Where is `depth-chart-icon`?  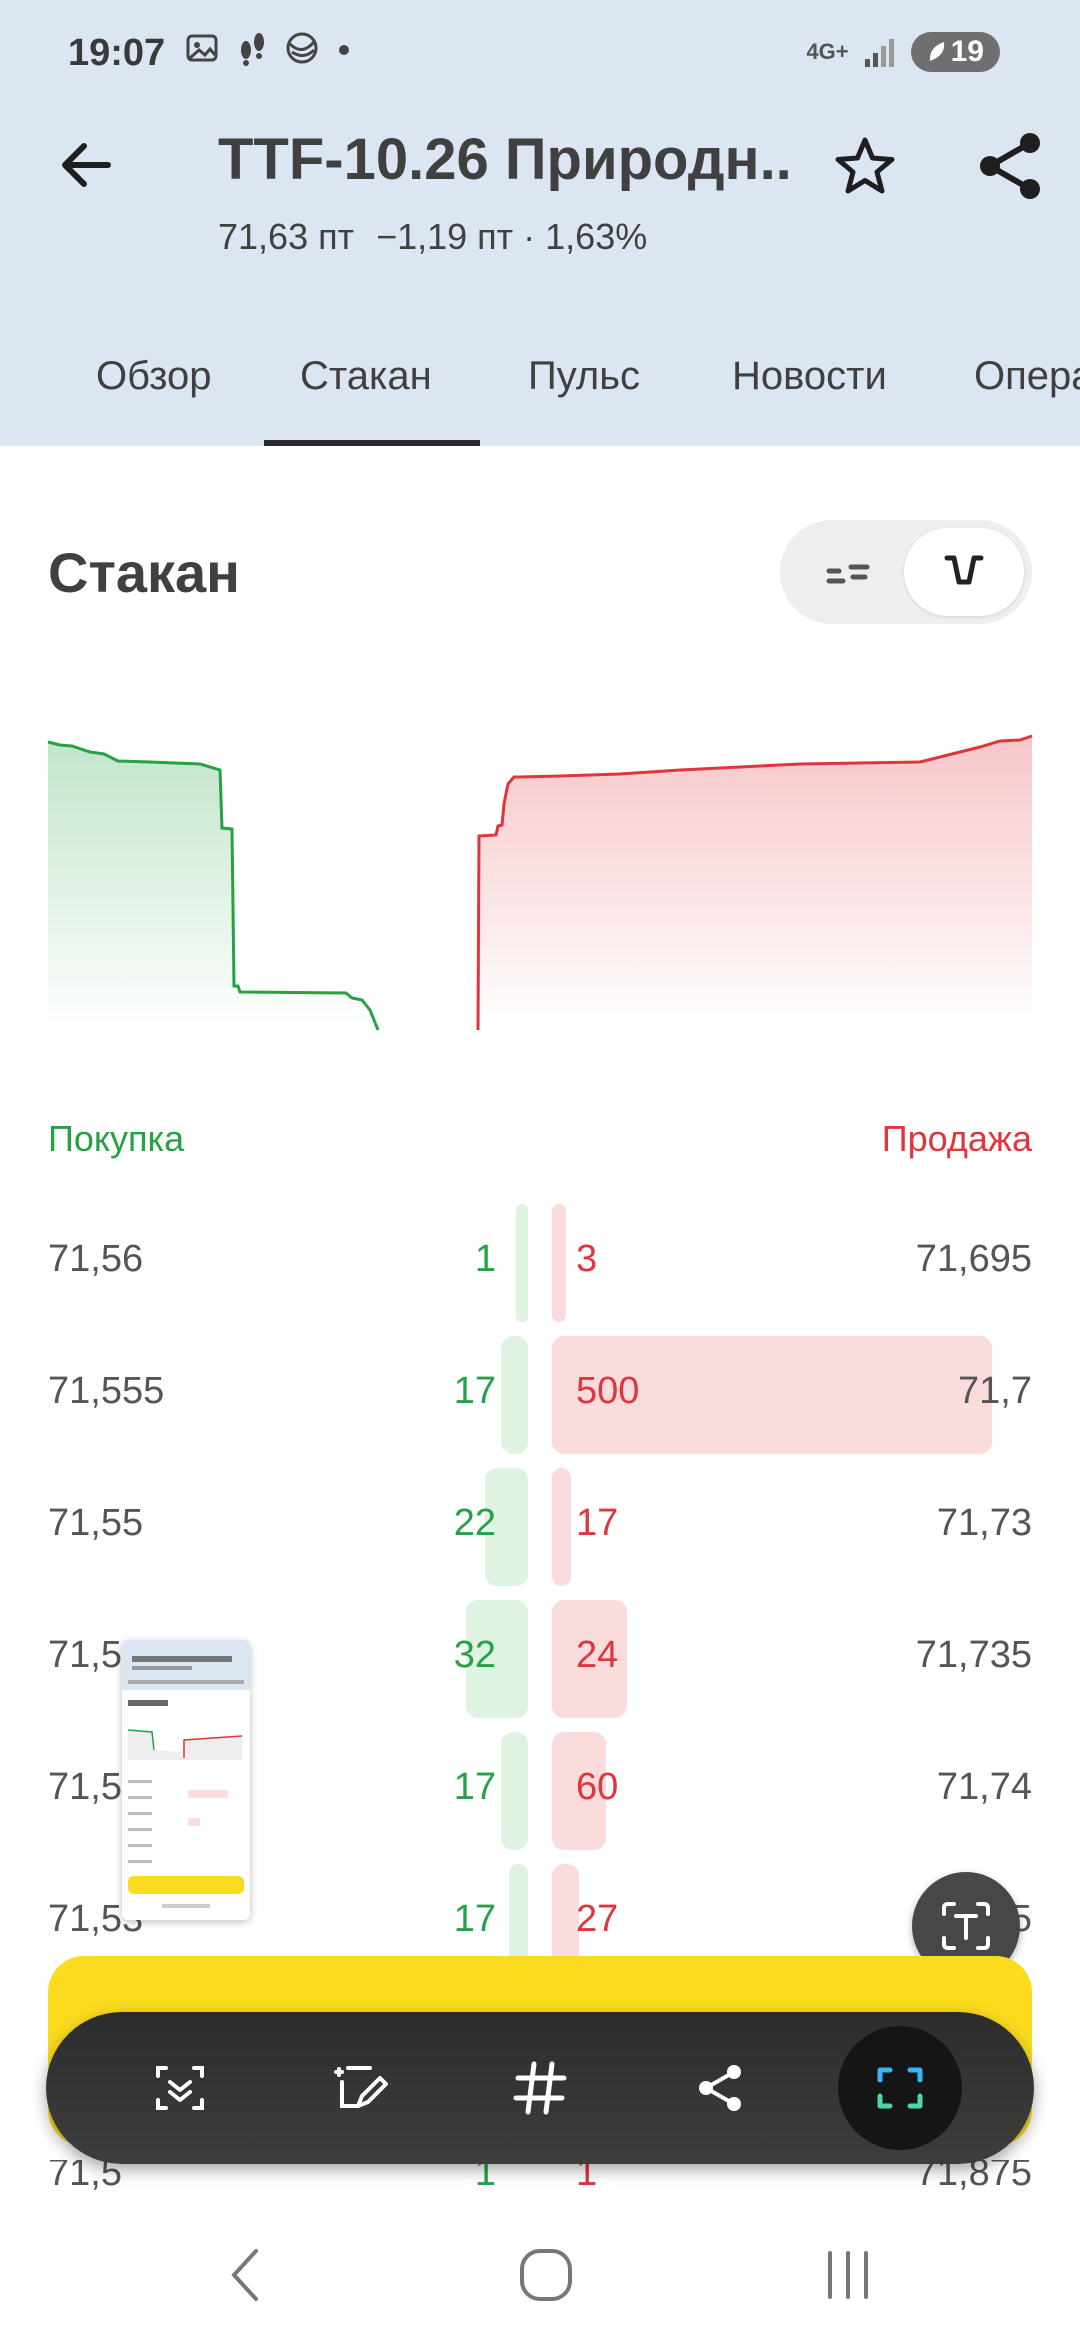
depth-chart-icon is located at coordinates (964, 570).